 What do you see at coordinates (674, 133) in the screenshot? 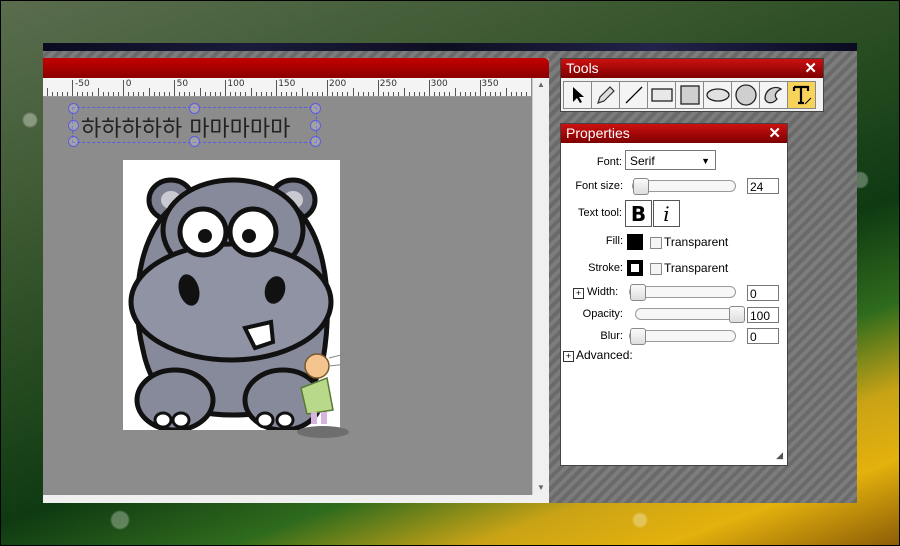
I see `properties-panel-title: Properties` at bounding box center [674, 133].